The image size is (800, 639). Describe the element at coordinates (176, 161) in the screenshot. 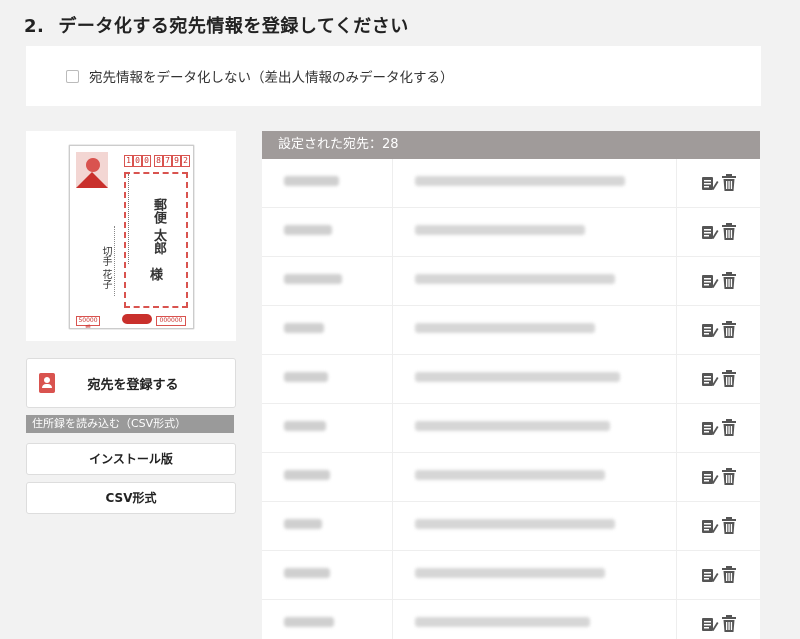

I see `zip-digit: 9` at that location.